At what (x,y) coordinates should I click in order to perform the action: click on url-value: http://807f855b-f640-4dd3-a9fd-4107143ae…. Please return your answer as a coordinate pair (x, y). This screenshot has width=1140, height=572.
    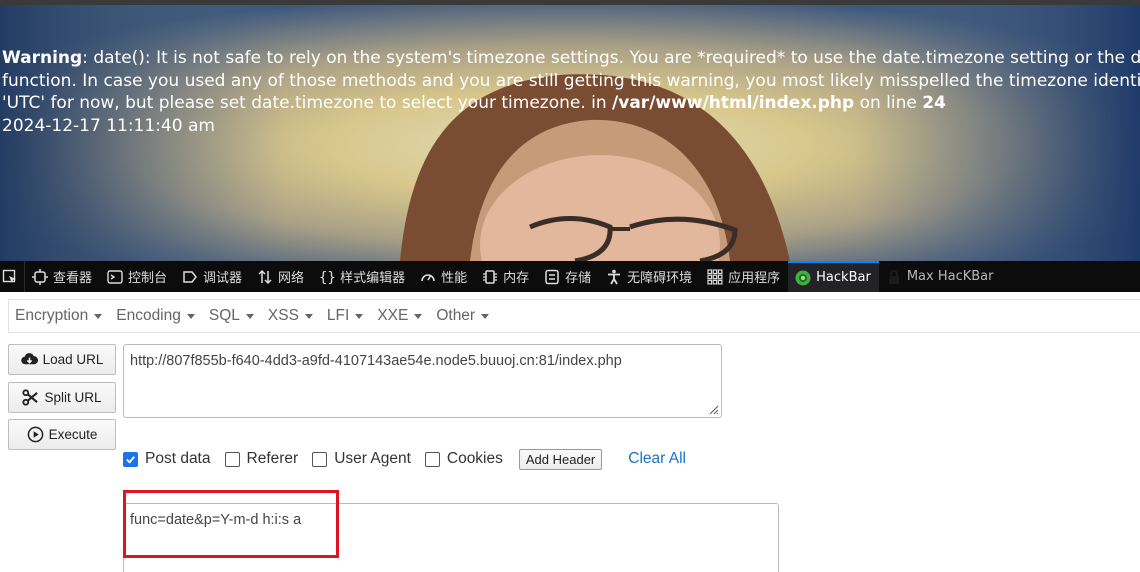
    Looking at the image, I should click on (376, 361).